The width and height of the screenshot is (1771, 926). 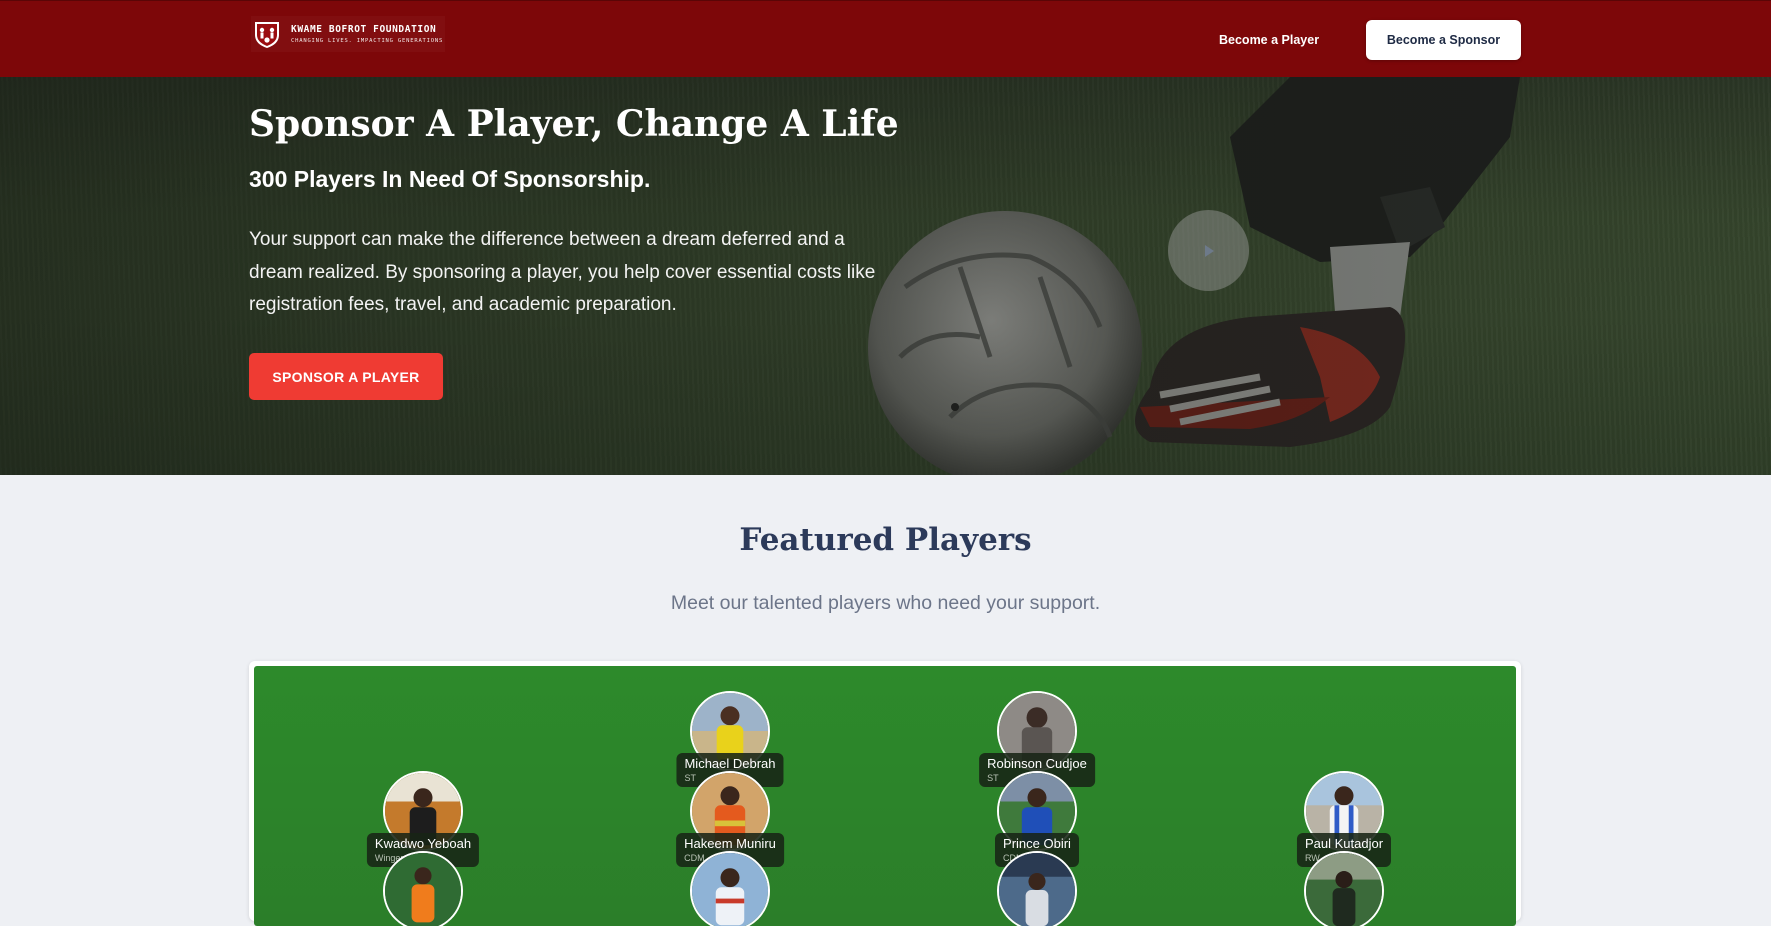 I want to click on play-video-button, so click(x=1208, y=250).